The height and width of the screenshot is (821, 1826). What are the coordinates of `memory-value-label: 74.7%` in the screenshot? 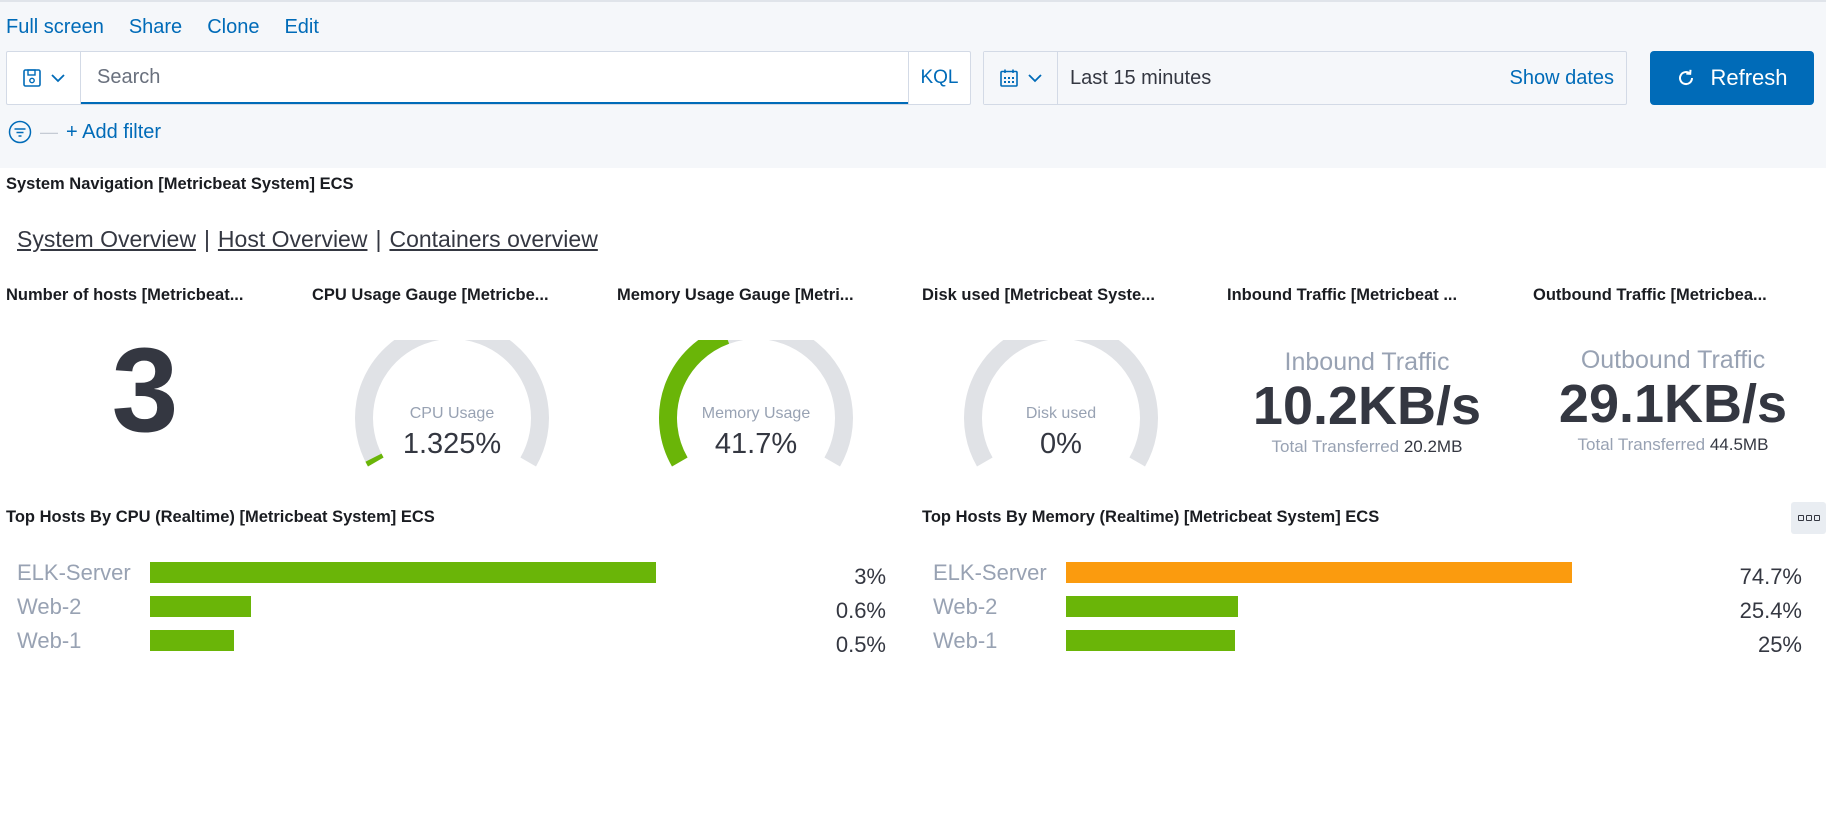 It's located at (1770, 576).